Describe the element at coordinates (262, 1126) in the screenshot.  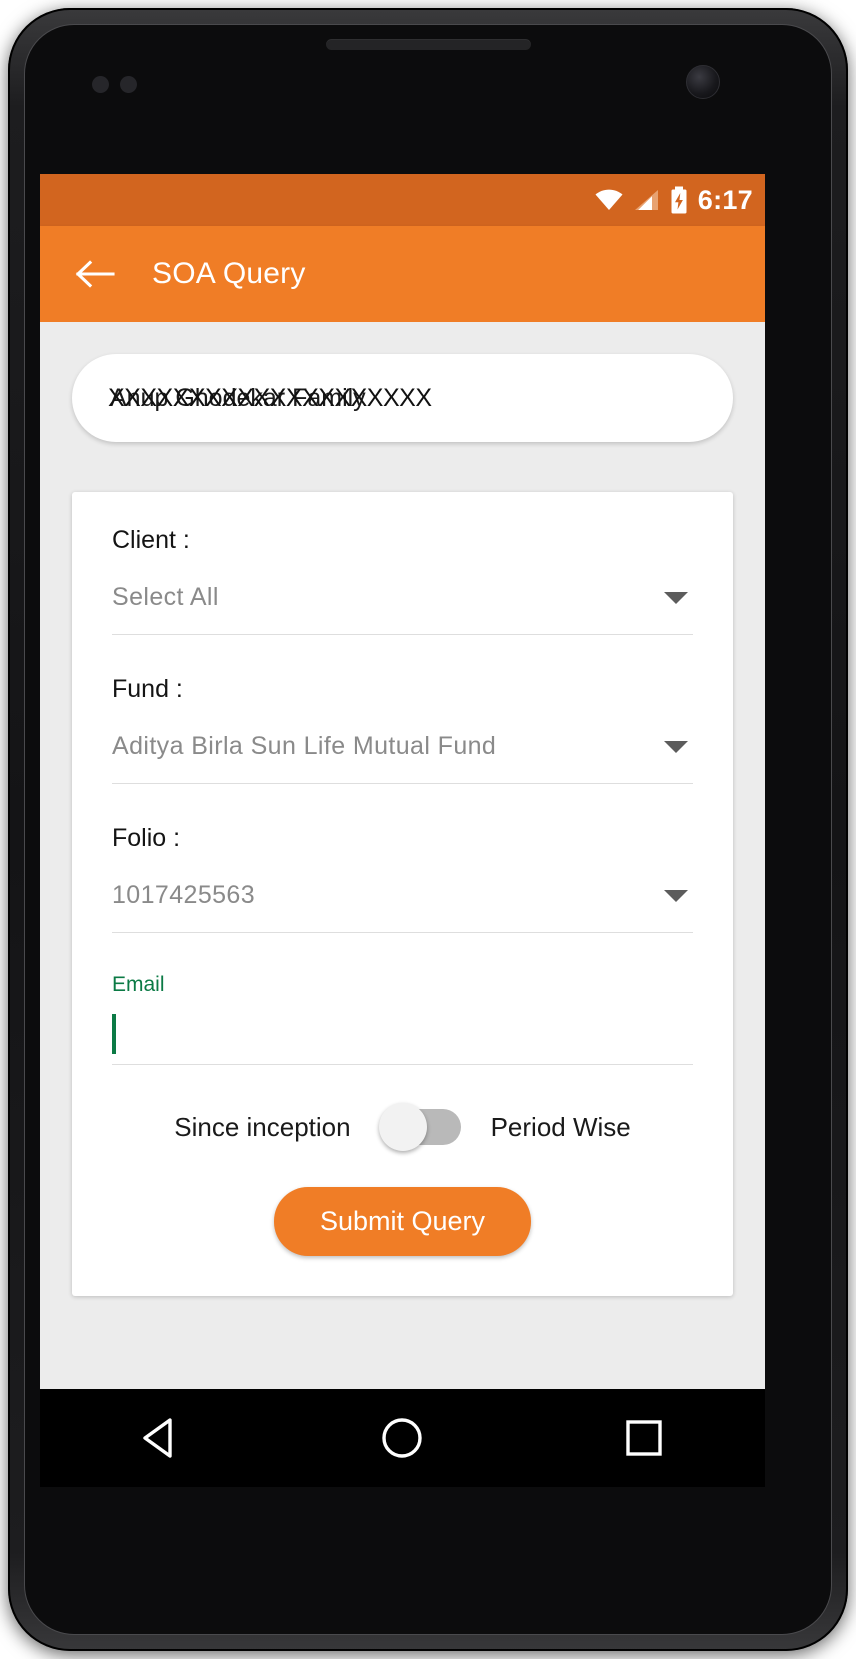
I see `since-inception-label: Since inception` at that location.